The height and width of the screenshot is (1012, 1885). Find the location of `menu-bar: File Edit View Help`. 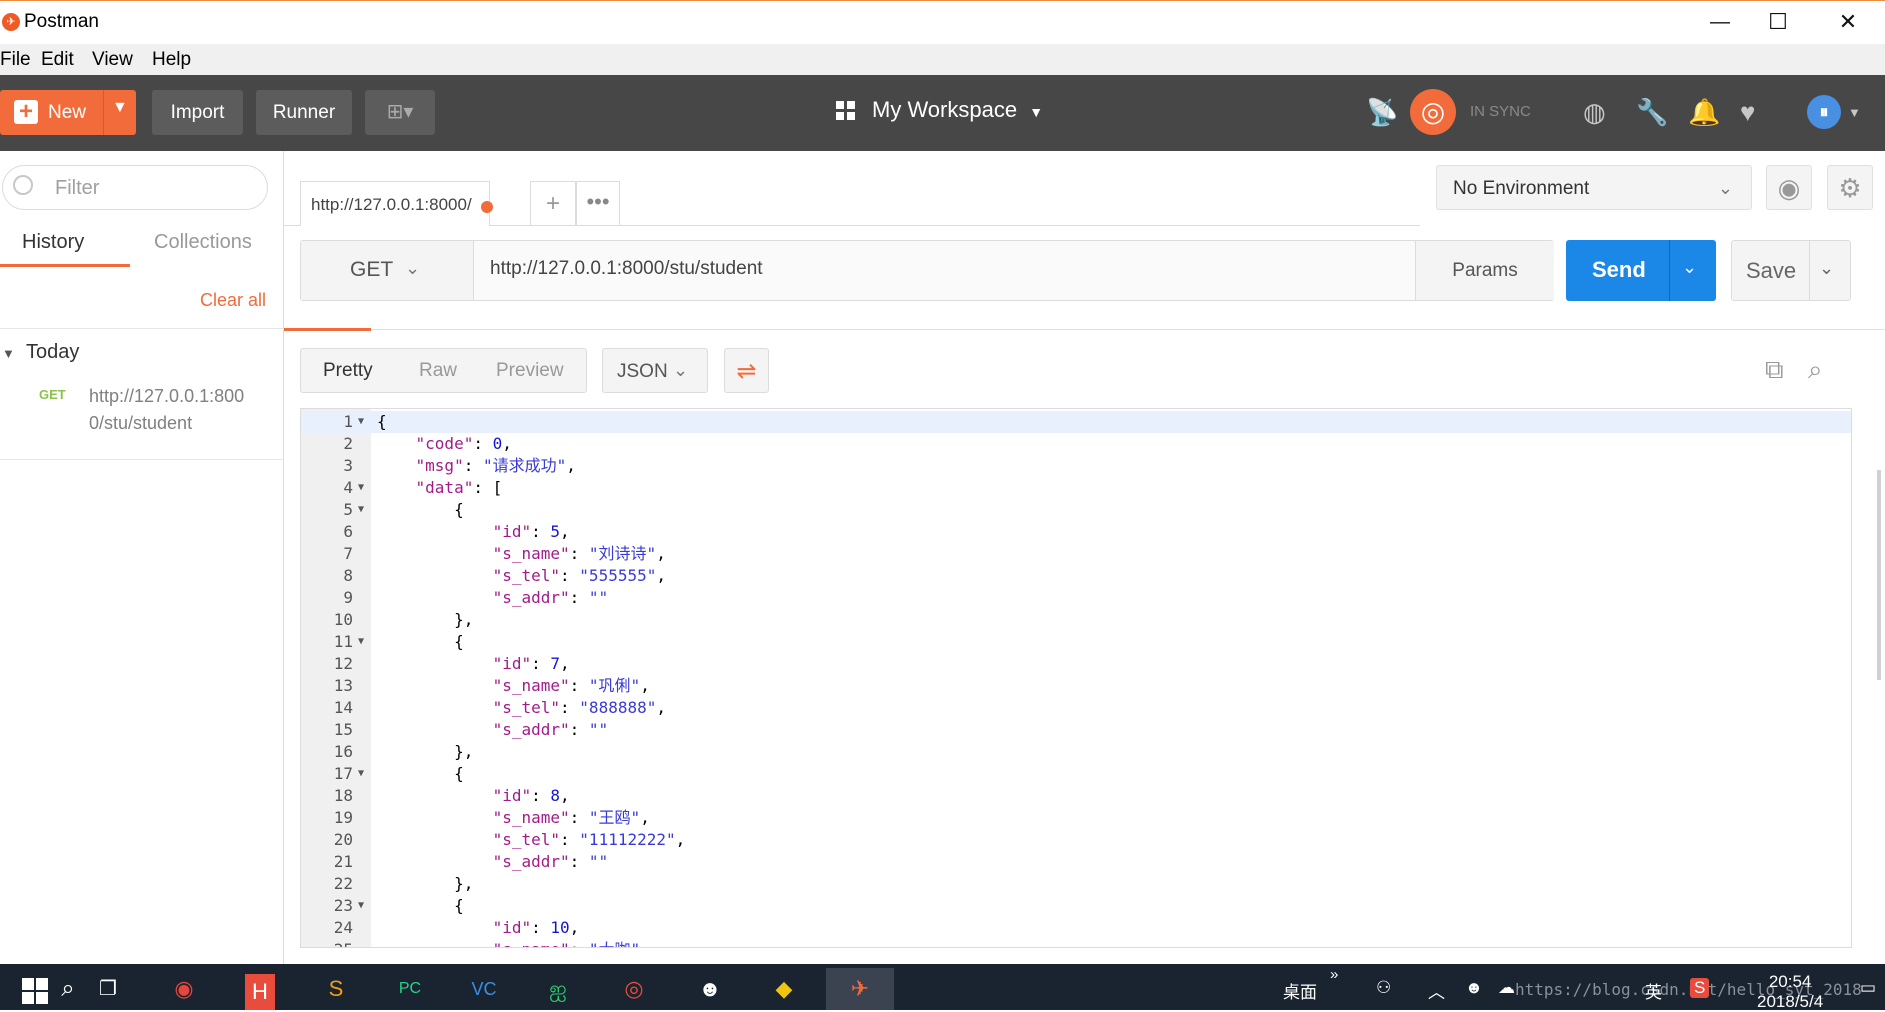

menu-bar: File Edit View Help is located at coordinates (942, 59).